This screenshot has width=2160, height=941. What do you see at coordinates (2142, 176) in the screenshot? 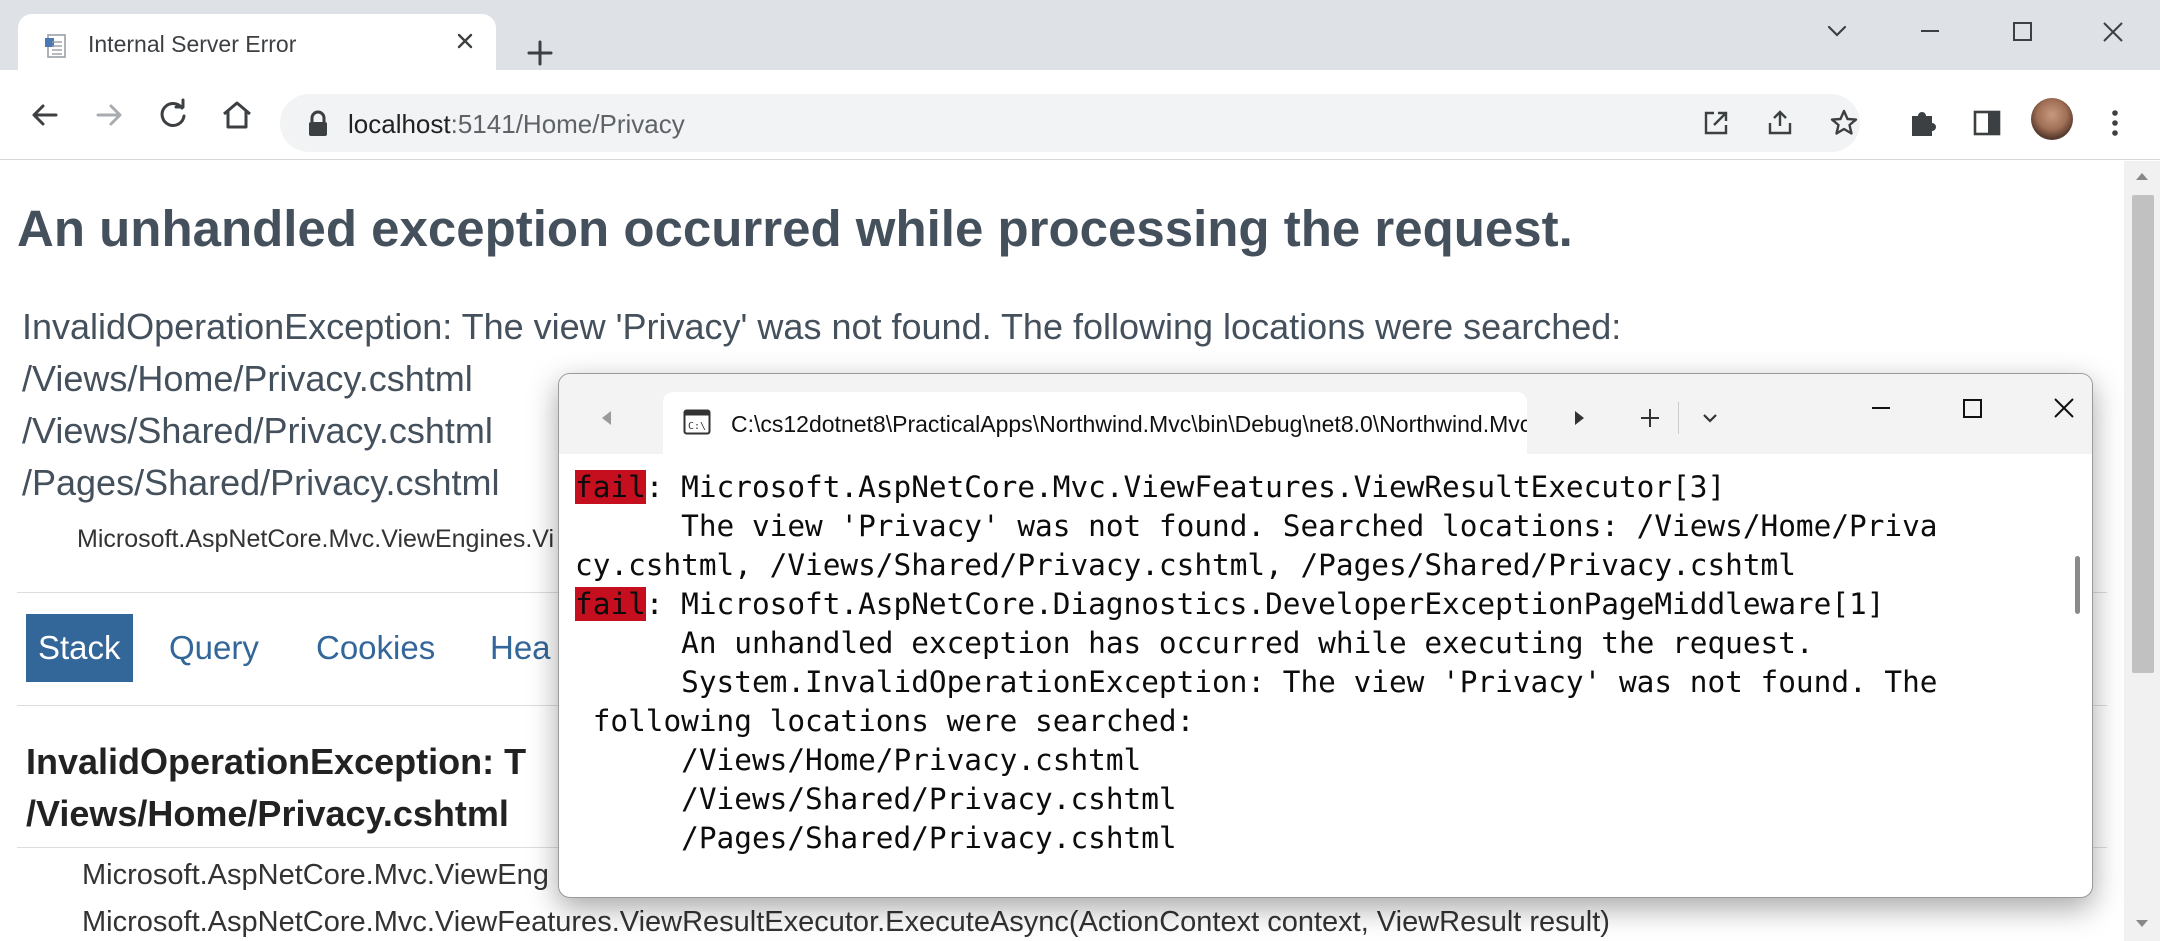
I see `scroll-up-icon` at bounding box center [2142, 176].